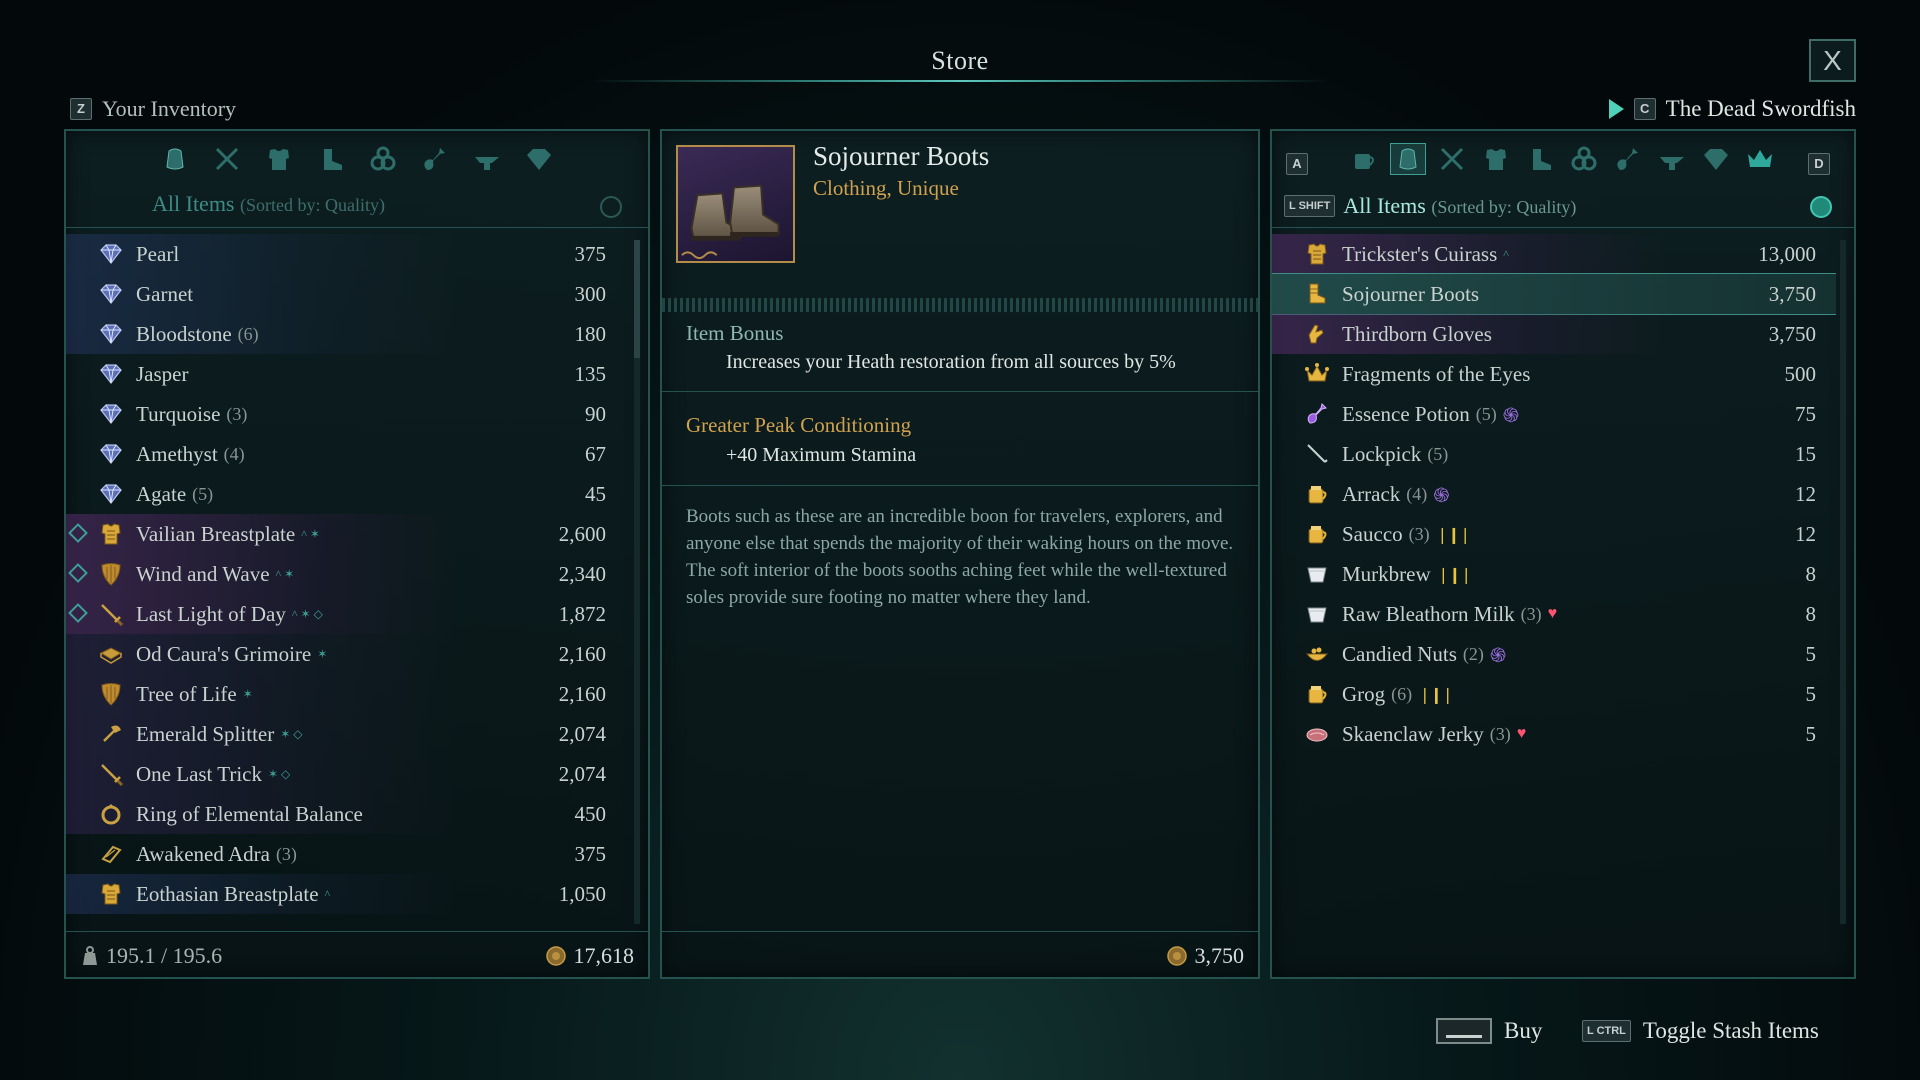 This screenshot has width=1920, height=1080. I want to click on bottle-icon, so click(1317, 494).